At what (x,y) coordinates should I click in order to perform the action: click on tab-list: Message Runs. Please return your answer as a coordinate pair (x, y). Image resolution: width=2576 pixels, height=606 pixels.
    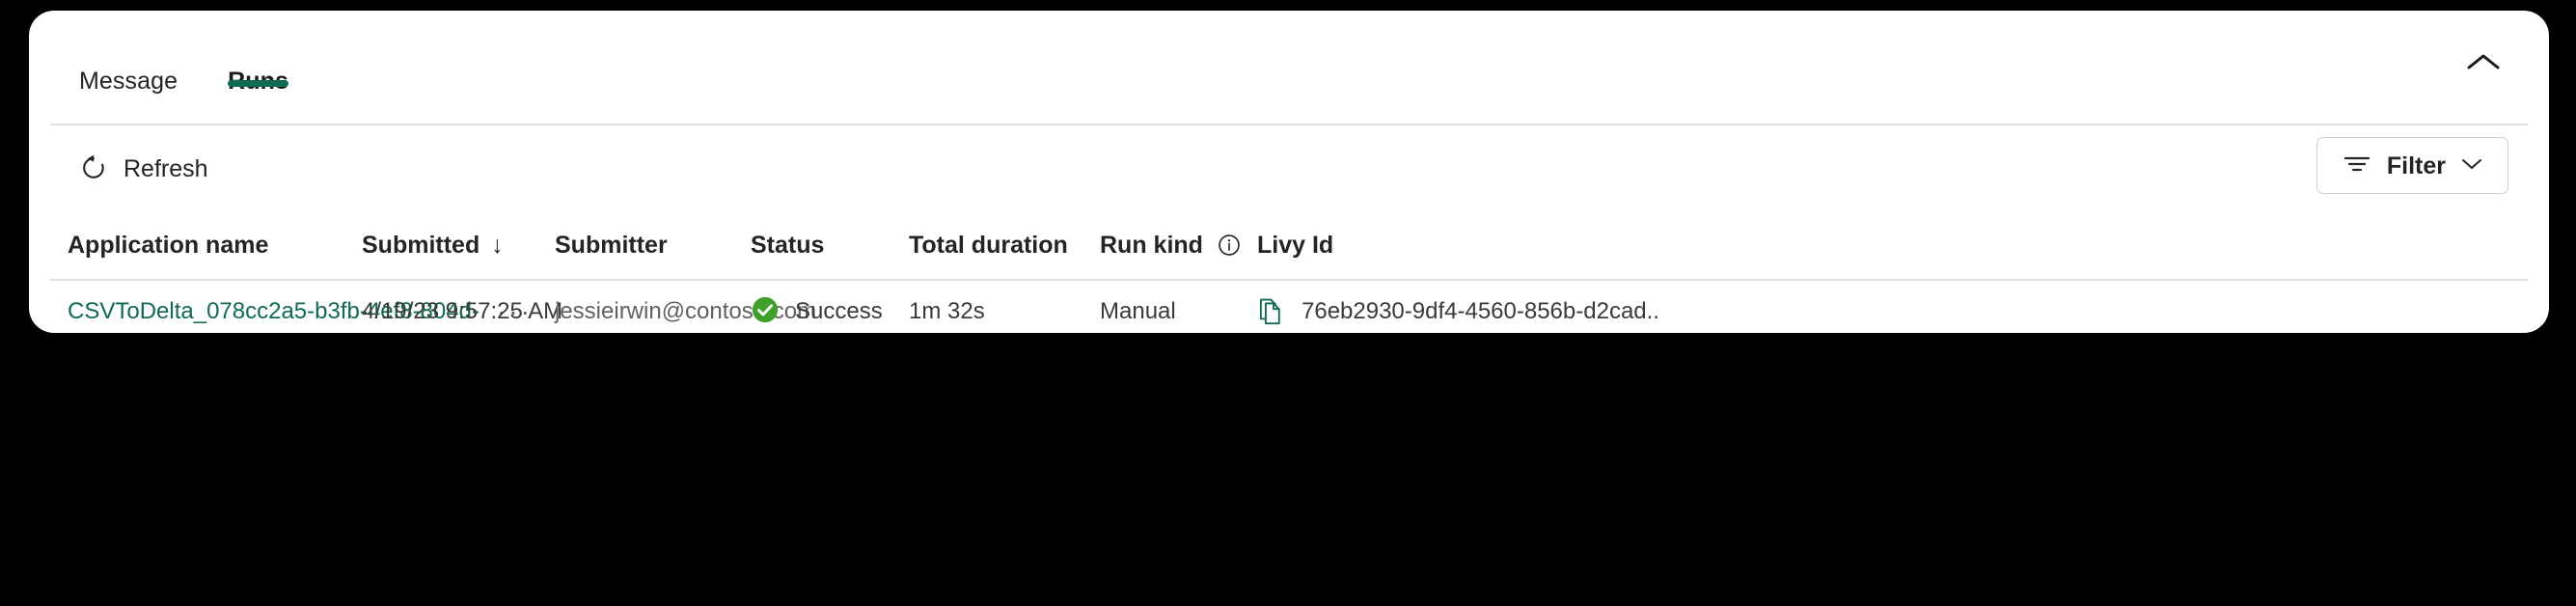
    Looking at the image, I should click on (184, 67).